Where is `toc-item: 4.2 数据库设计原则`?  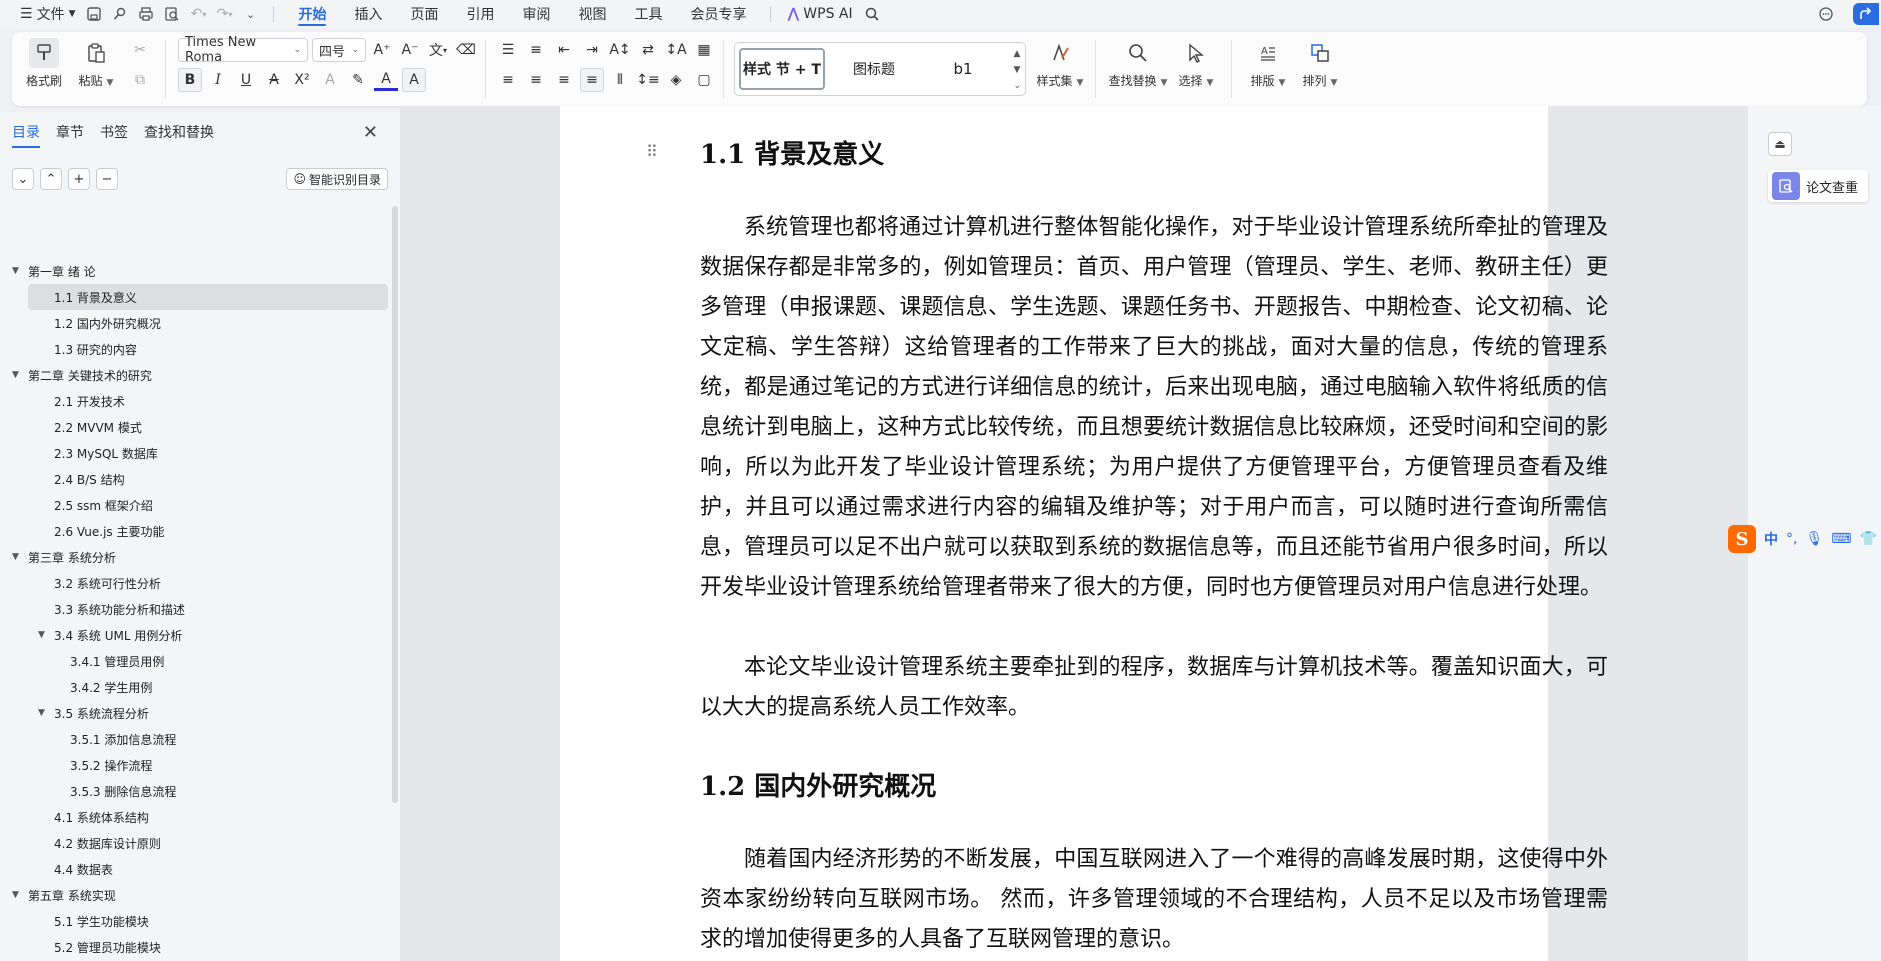 toc-item: 4.2 数据库设计原则 is located at coordinates (196, 843).